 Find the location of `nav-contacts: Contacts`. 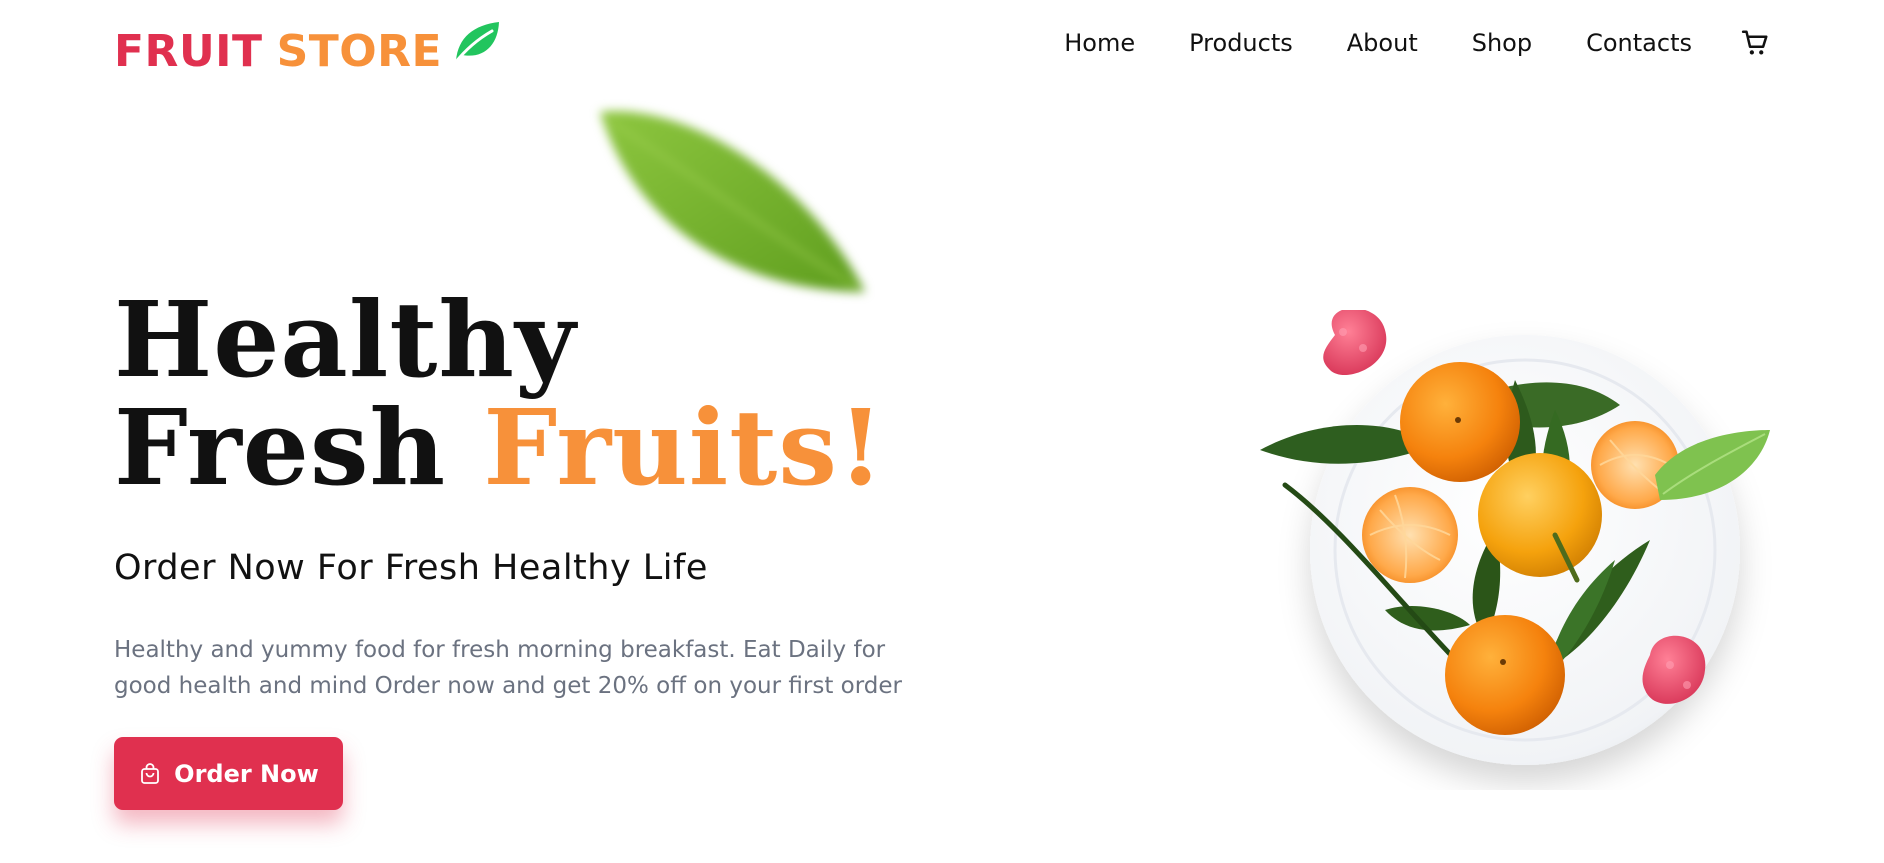

nav-contacts: Contacts is located at coordinates (1639, 43).